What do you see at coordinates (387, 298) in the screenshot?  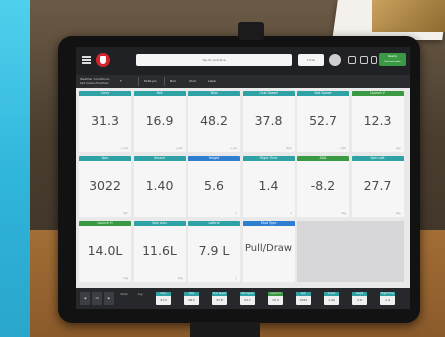 I see `summary-cell: Flight Time 1.4` at bounding box center [387, 298].